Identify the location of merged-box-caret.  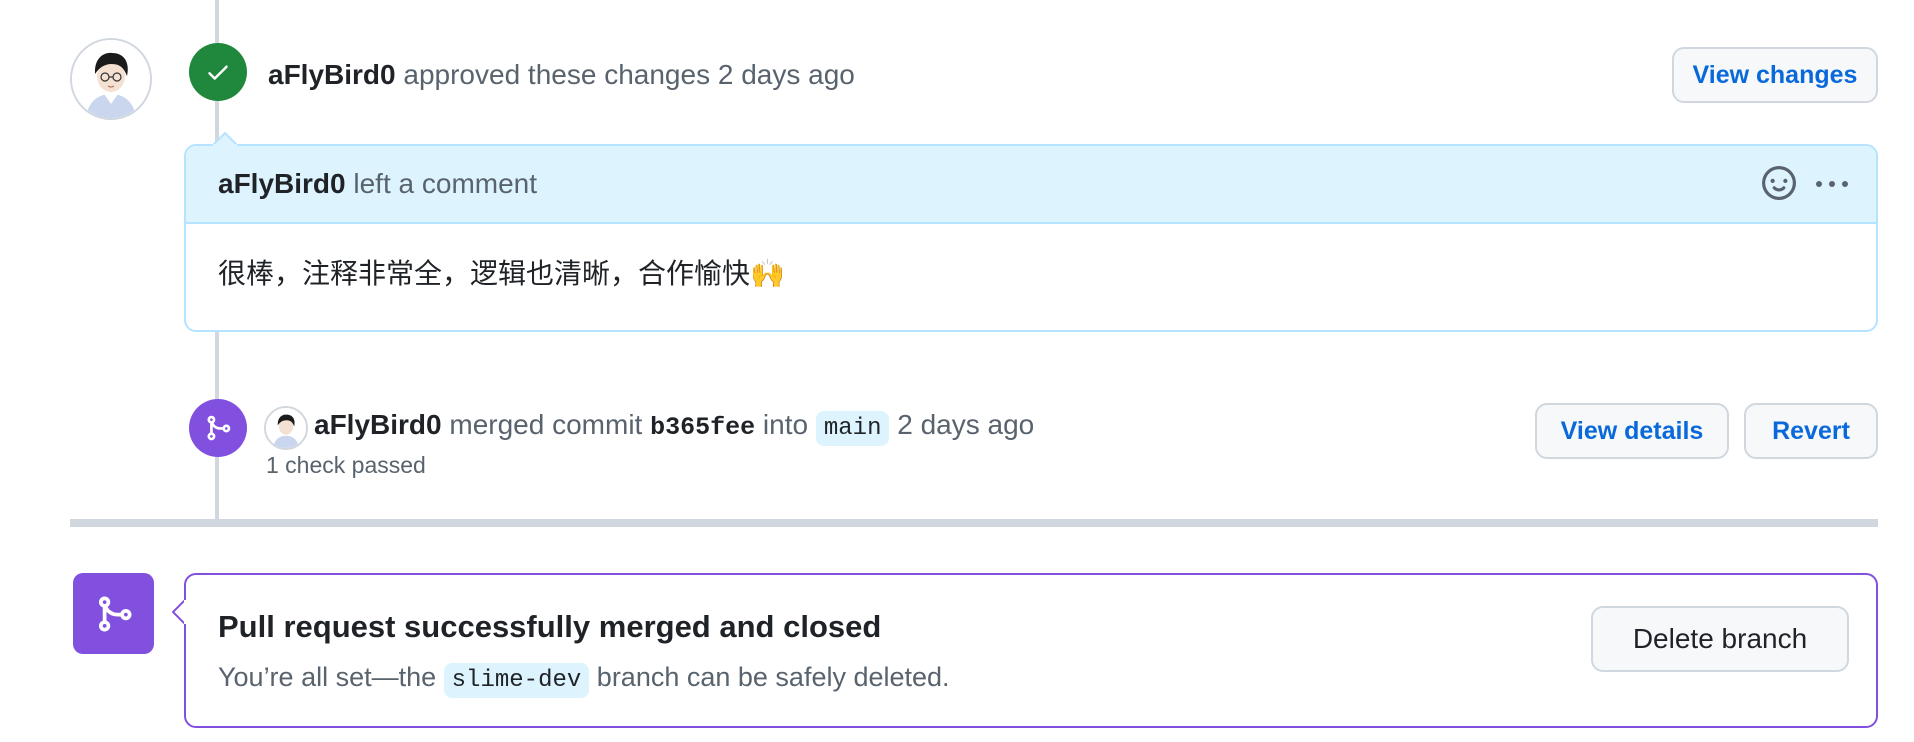
(179, 612).